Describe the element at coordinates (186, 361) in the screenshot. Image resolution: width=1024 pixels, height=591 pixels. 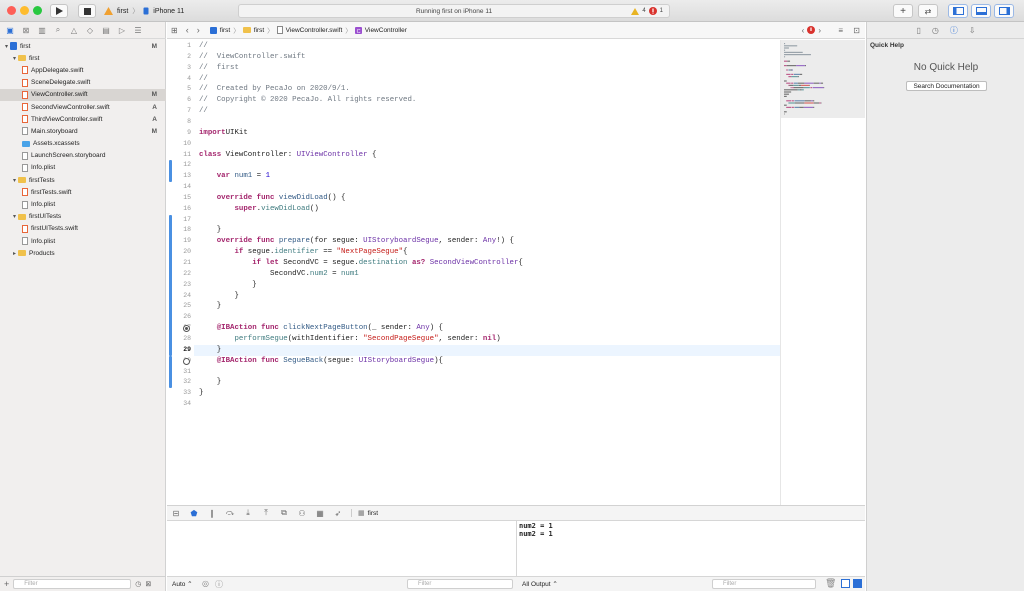
I see `unconnected-outlet-icon` at that location.